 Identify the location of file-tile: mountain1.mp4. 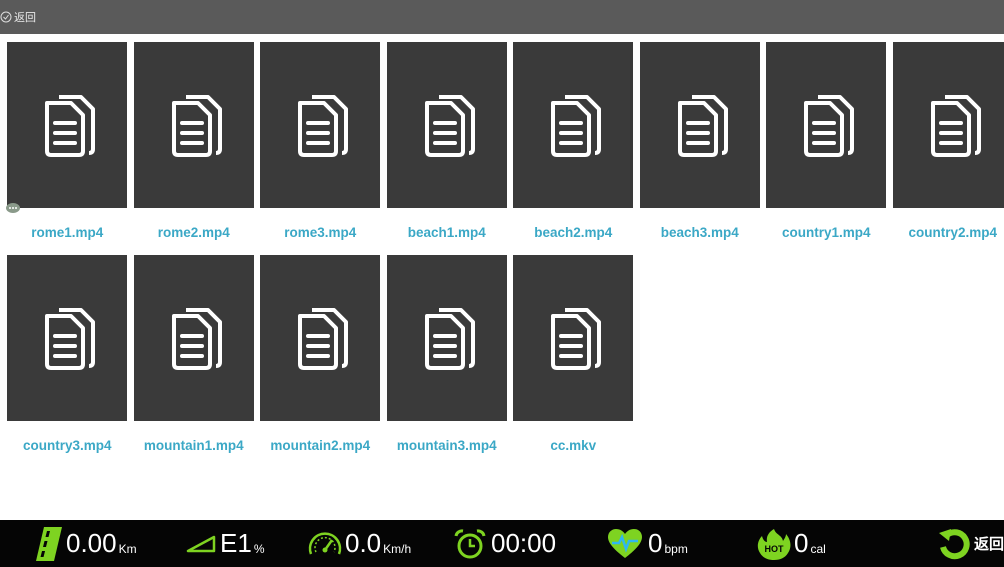
(197, 357).